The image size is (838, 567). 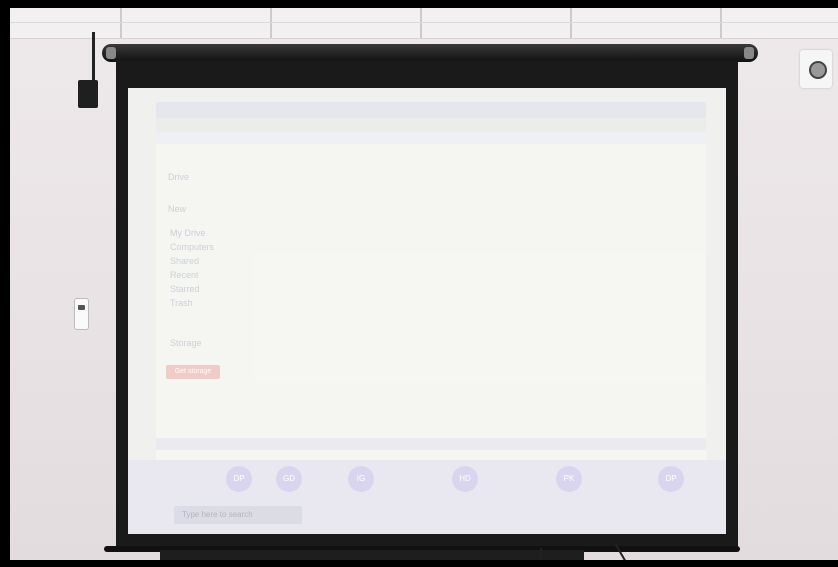 I want to click on sensor-lens, so click(x=818, y=70).